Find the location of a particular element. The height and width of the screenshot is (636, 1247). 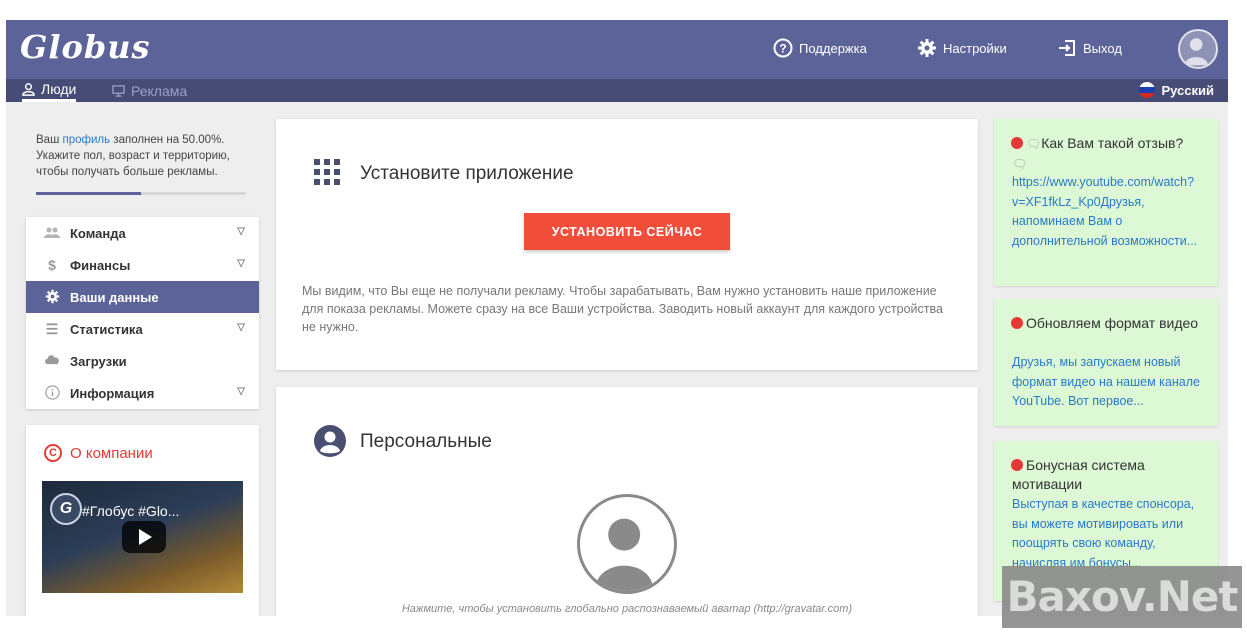

list-icon: ☰ is located at coordinates (52, 329).